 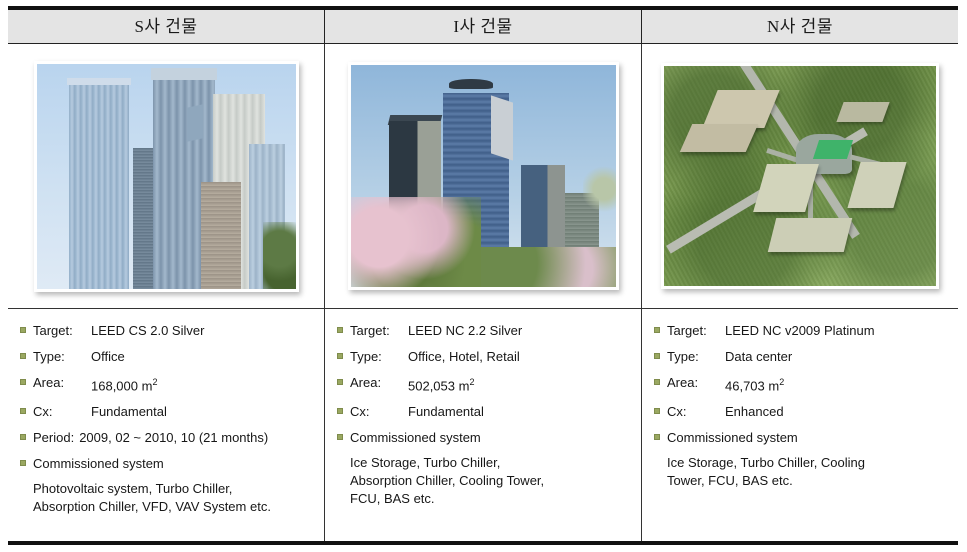 I want to click on column-header-3: N사 건물, so click(x=800, y=26).